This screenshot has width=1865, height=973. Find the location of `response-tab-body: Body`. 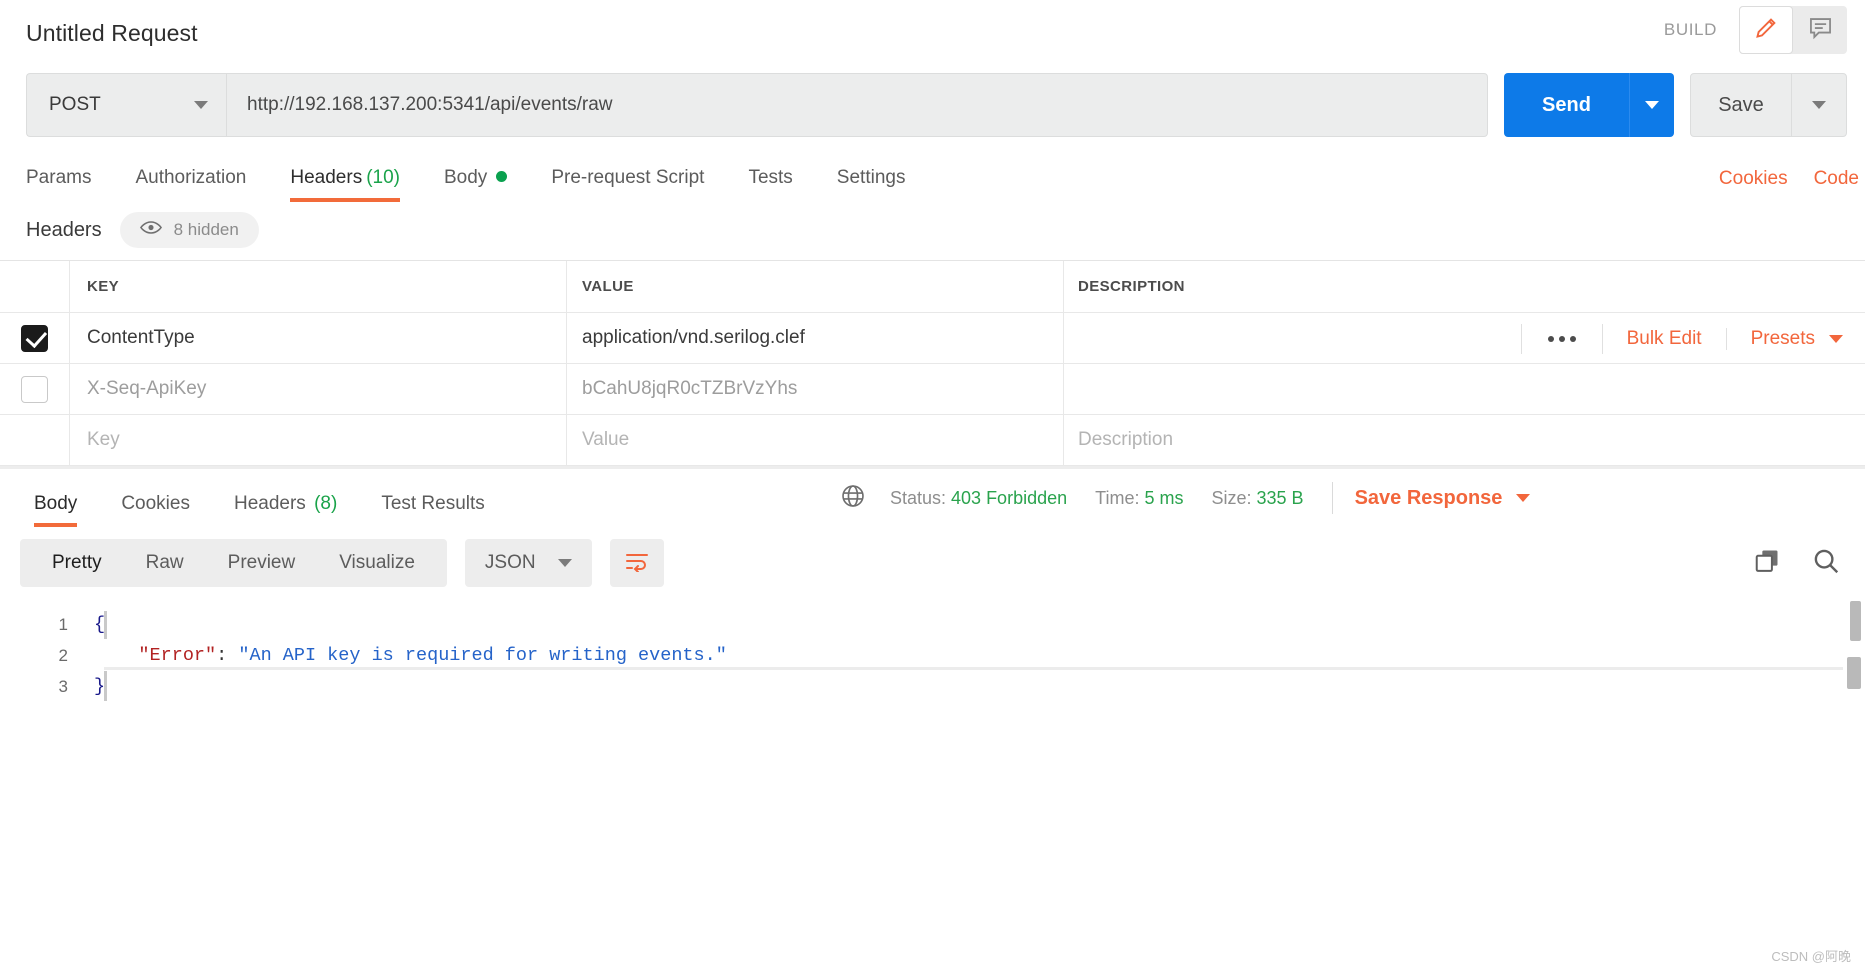

response-tab-body: Body is located at coordinates (56, 510).